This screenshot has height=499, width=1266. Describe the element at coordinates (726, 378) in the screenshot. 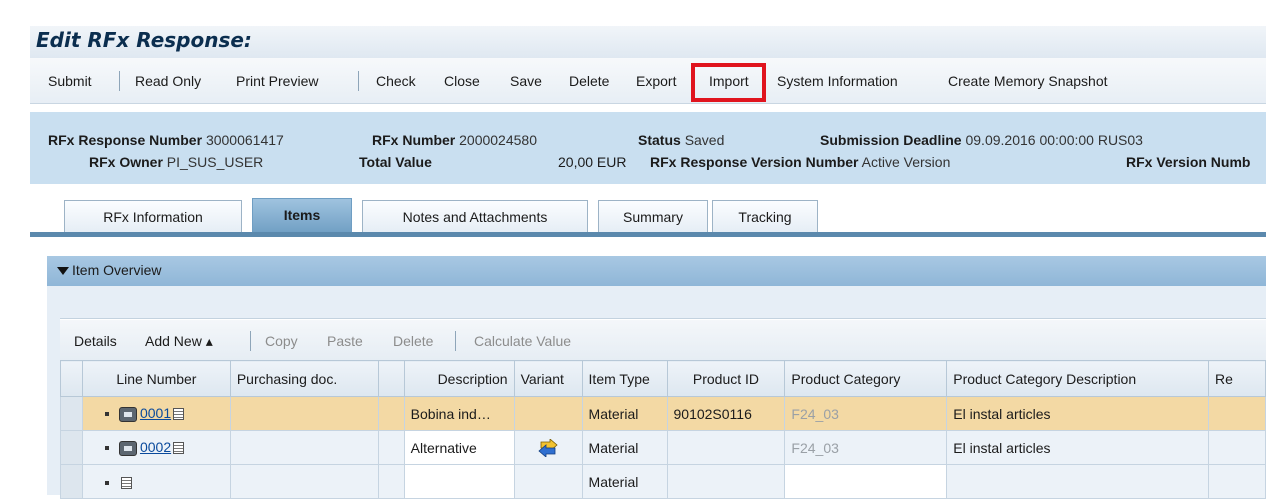

I see `column-header: Product ID` at that location.